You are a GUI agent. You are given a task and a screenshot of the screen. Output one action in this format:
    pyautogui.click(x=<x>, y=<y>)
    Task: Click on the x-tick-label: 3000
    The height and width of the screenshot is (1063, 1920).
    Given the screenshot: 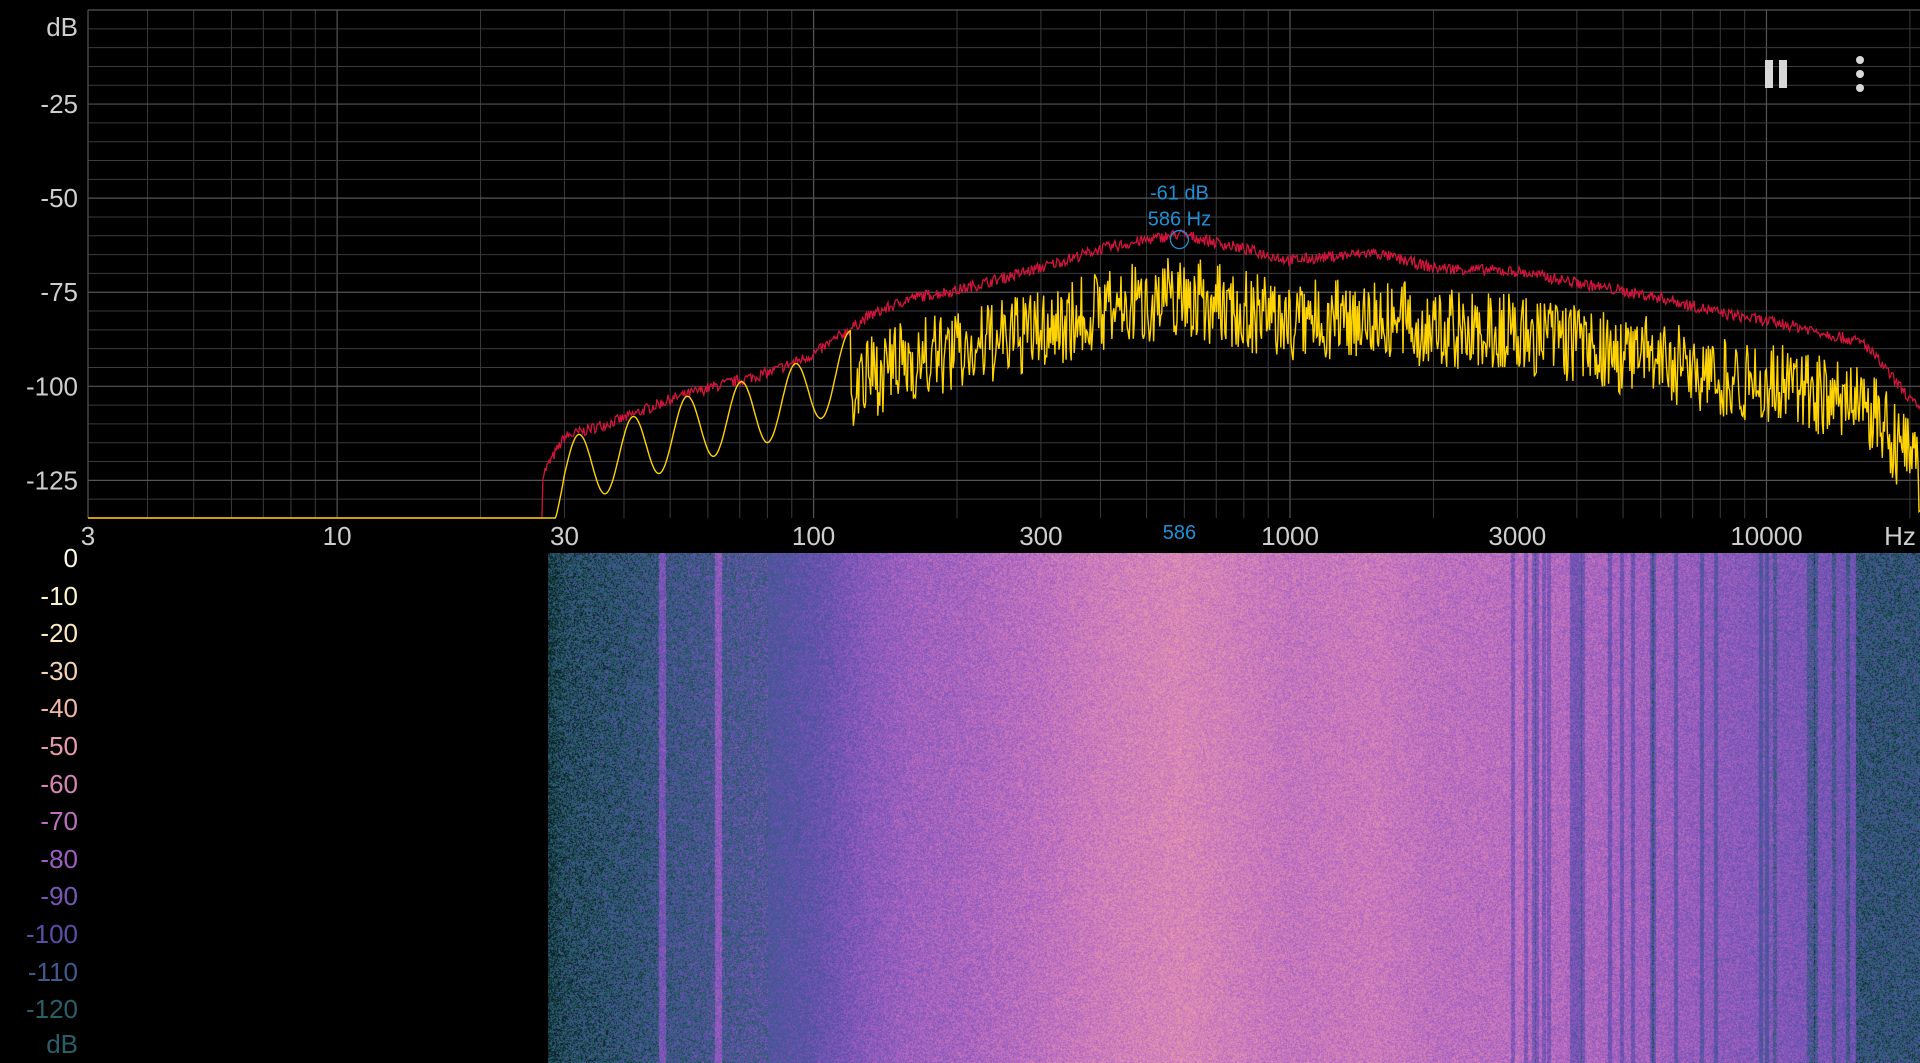 What is the action you would take?
    pyautogui.click(x=1517, y=535)
    